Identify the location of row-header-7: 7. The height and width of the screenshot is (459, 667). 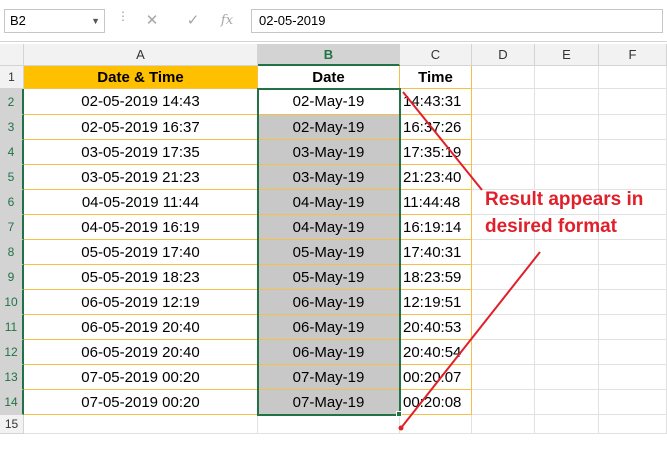
(12, 227).